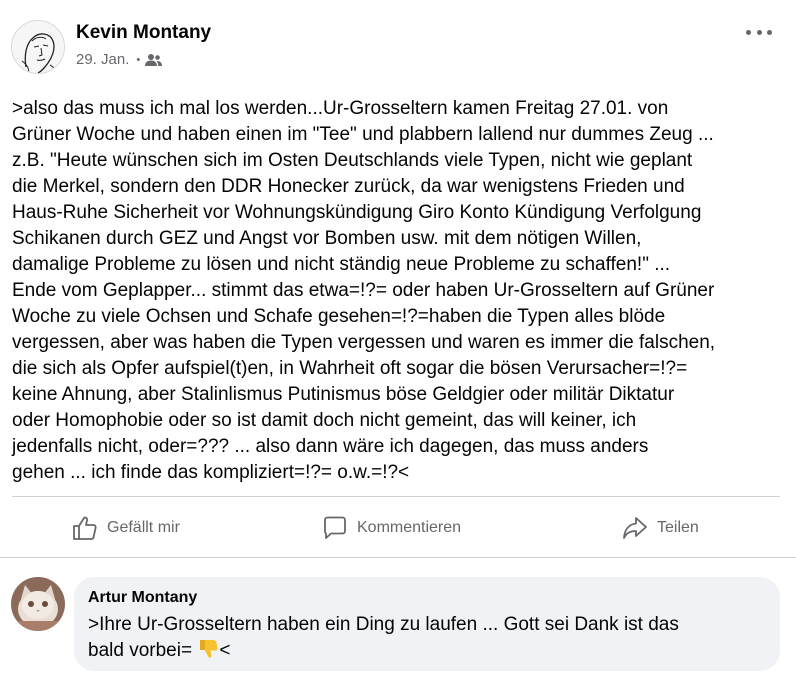 Image resolution: width=796 pixels, height=681 pixels. I want to click on comment-button: Kommentieren, so click(391, 528).